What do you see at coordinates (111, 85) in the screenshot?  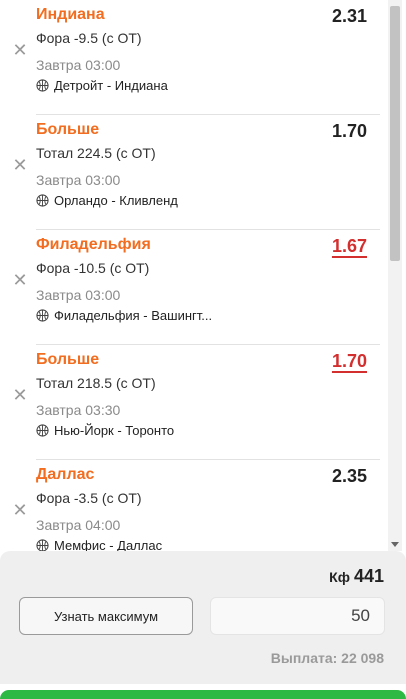 I see `match-name: Детройт - Индиана` at bounding box center [111, 85].